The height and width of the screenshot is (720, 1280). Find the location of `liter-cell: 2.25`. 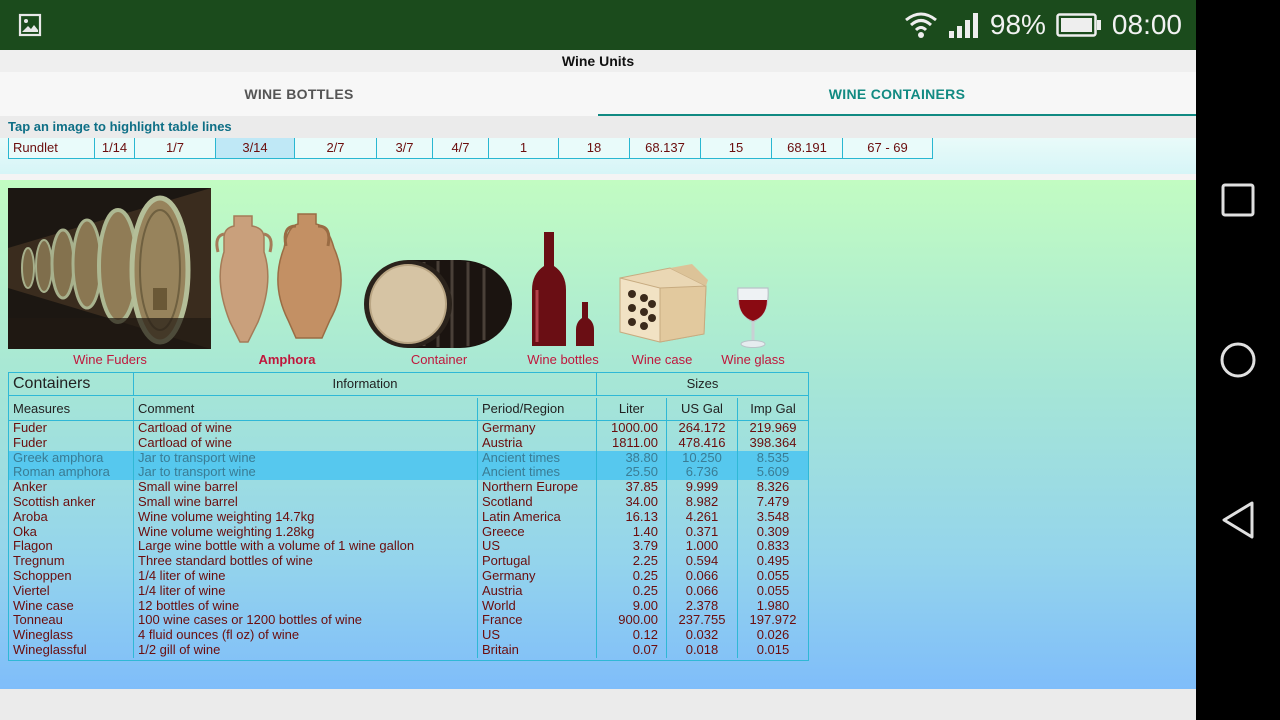

liter-cell: 2.25 is located at coordinates (632, 561).